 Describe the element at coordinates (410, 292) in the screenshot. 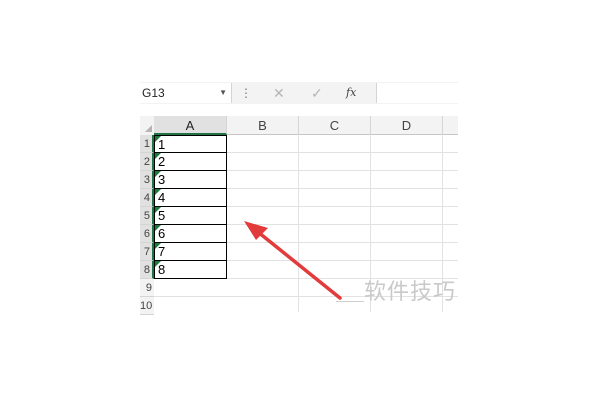

I see `watermark: 软件技巧` at that location.